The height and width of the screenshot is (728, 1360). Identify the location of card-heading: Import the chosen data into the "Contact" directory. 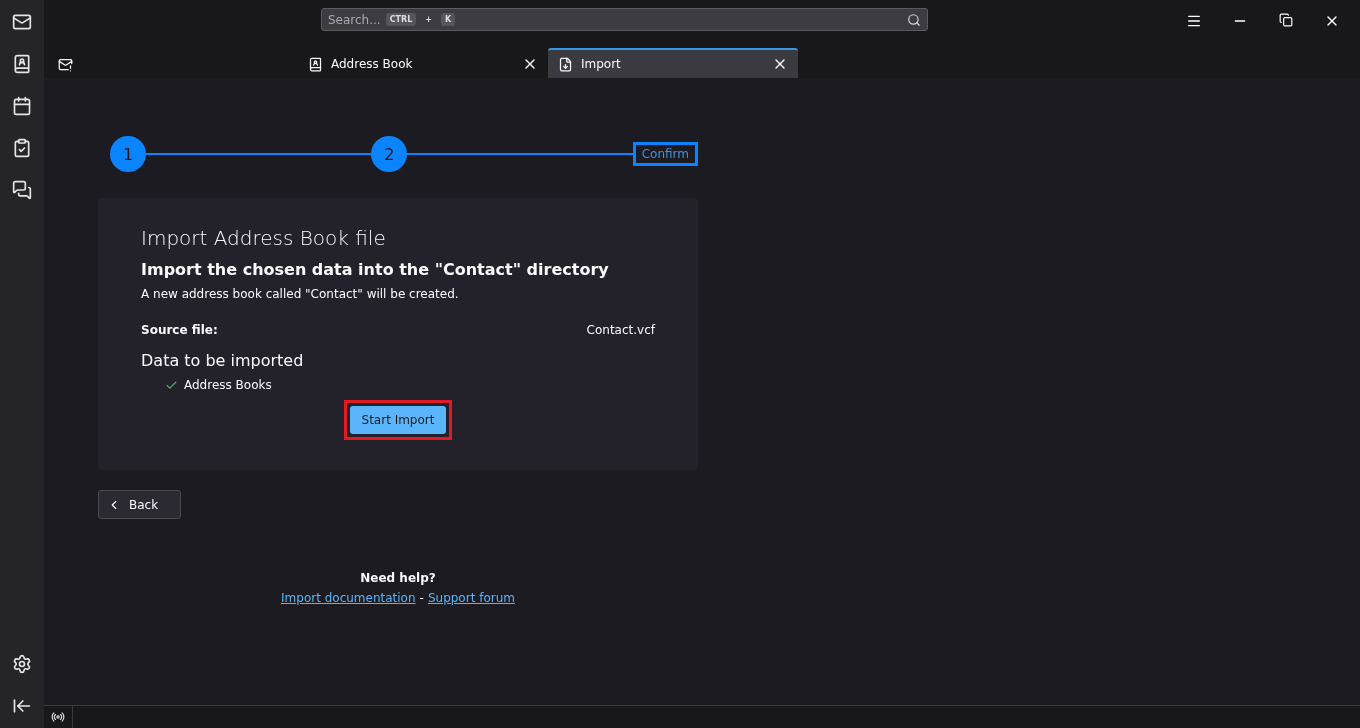
(375, 269).